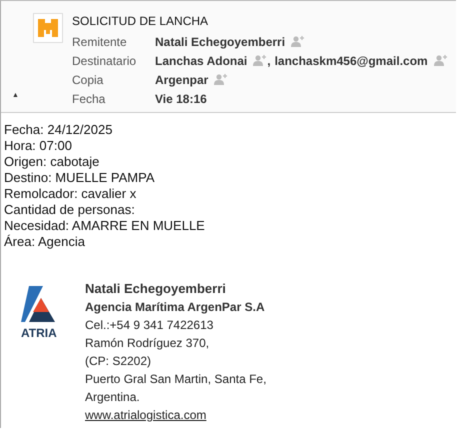 This screenshot has height=430, width=458. I want to click on website-link: www.atrialogistica.com, so click(145, 415).